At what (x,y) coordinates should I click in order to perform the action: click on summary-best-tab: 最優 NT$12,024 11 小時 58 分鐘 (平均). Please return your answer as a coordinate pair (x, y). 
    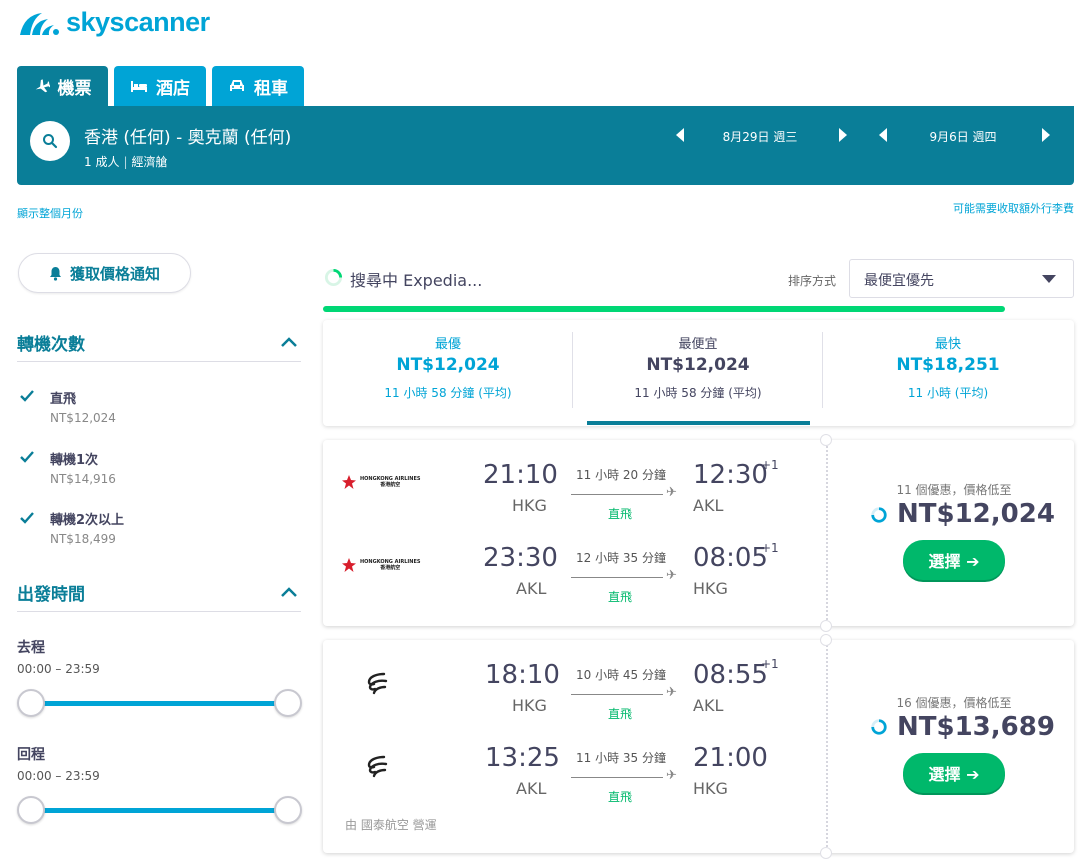
    Looking at the image, I should click on (448, 367).